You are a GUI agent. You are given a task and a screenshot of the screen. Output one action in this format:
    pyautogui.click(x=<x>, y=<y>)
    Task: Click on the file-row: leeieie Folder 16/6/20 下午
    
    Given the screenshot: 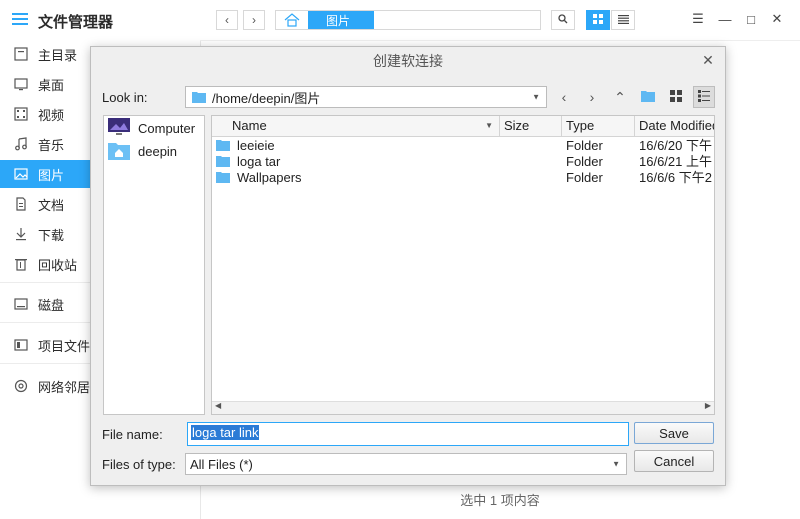 What is the action you would take?
    pyautogui.click(x=463, y=146)
    